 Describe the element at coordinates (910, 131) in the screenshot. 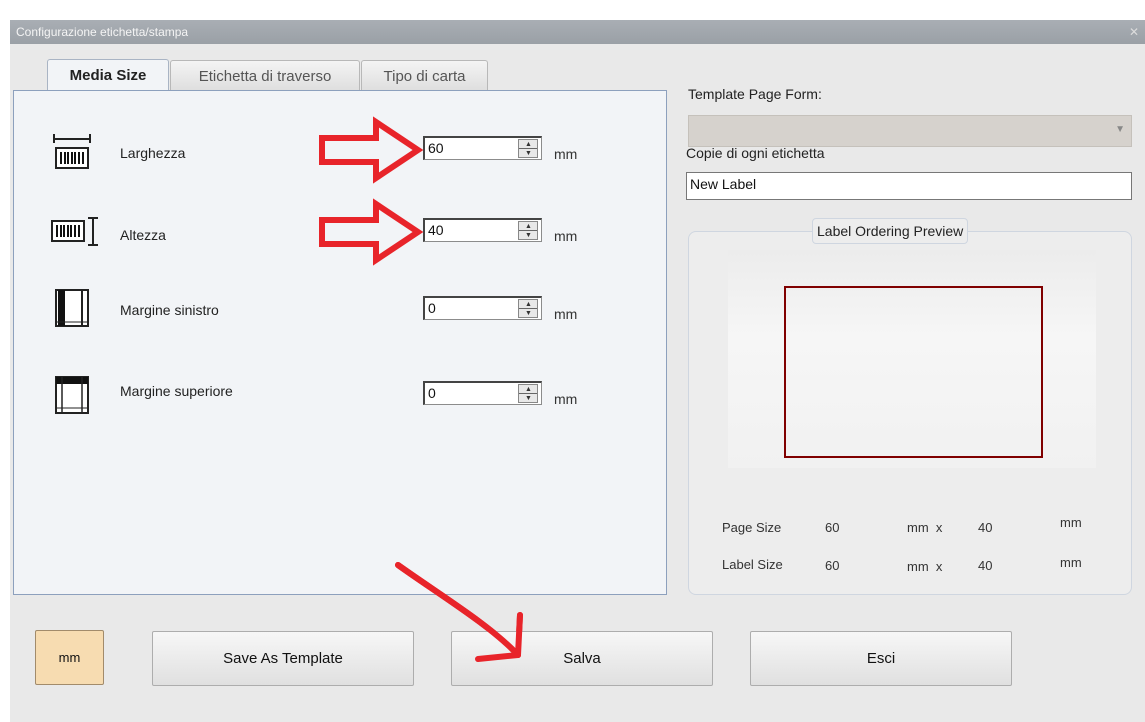

I see `template-page-form-select: ▼` at that location.